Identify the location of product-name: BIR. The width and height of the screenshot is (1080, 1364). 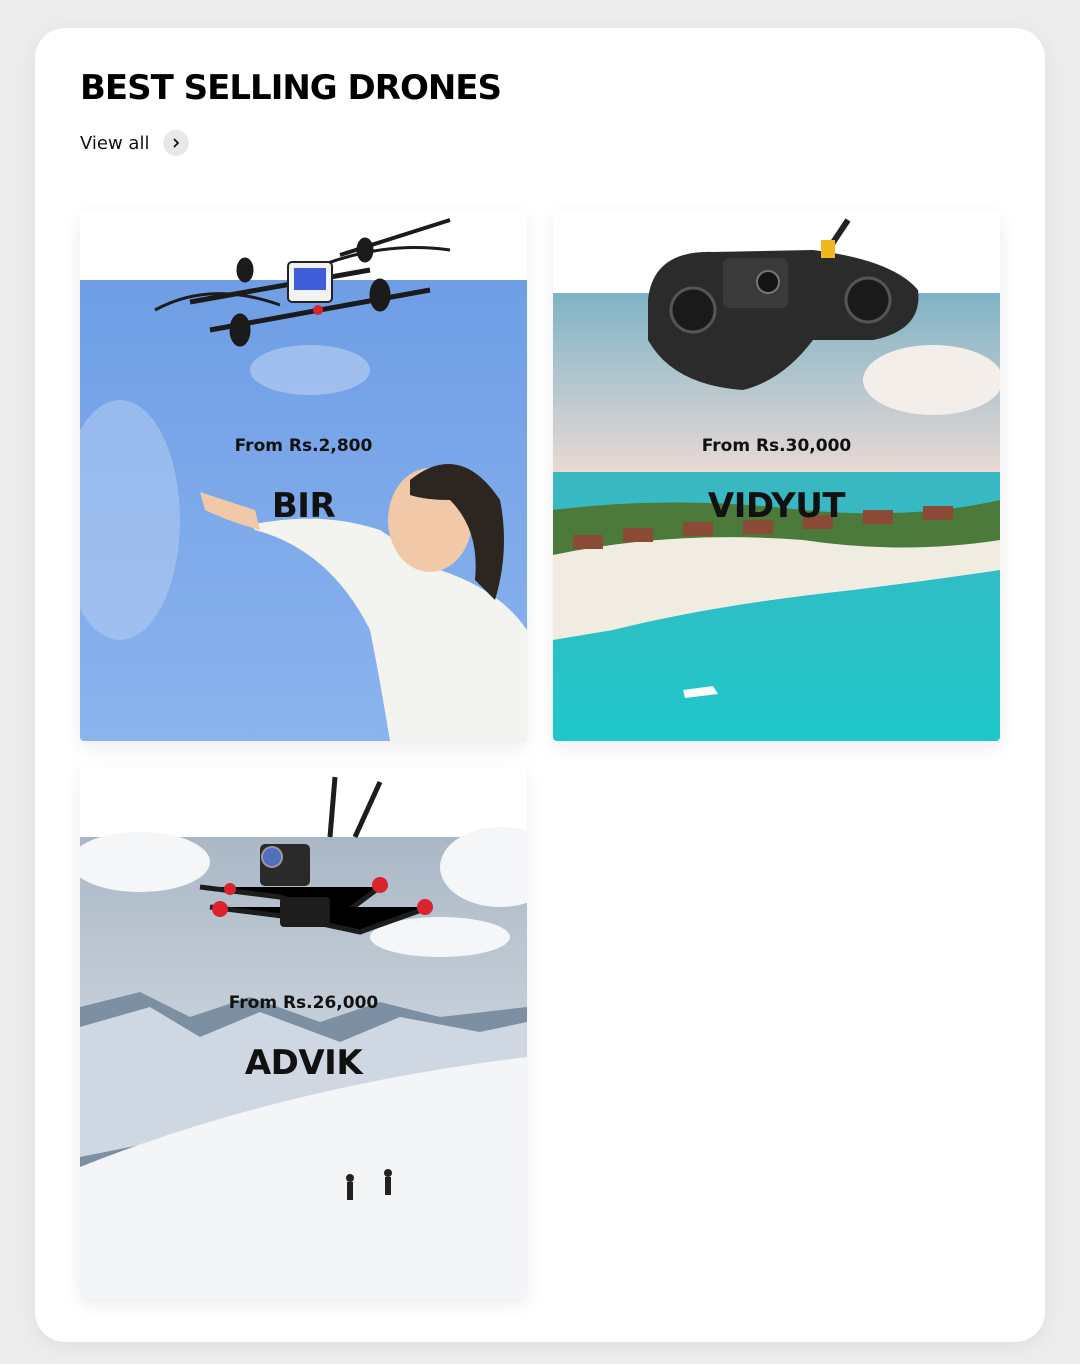
(303, 506).